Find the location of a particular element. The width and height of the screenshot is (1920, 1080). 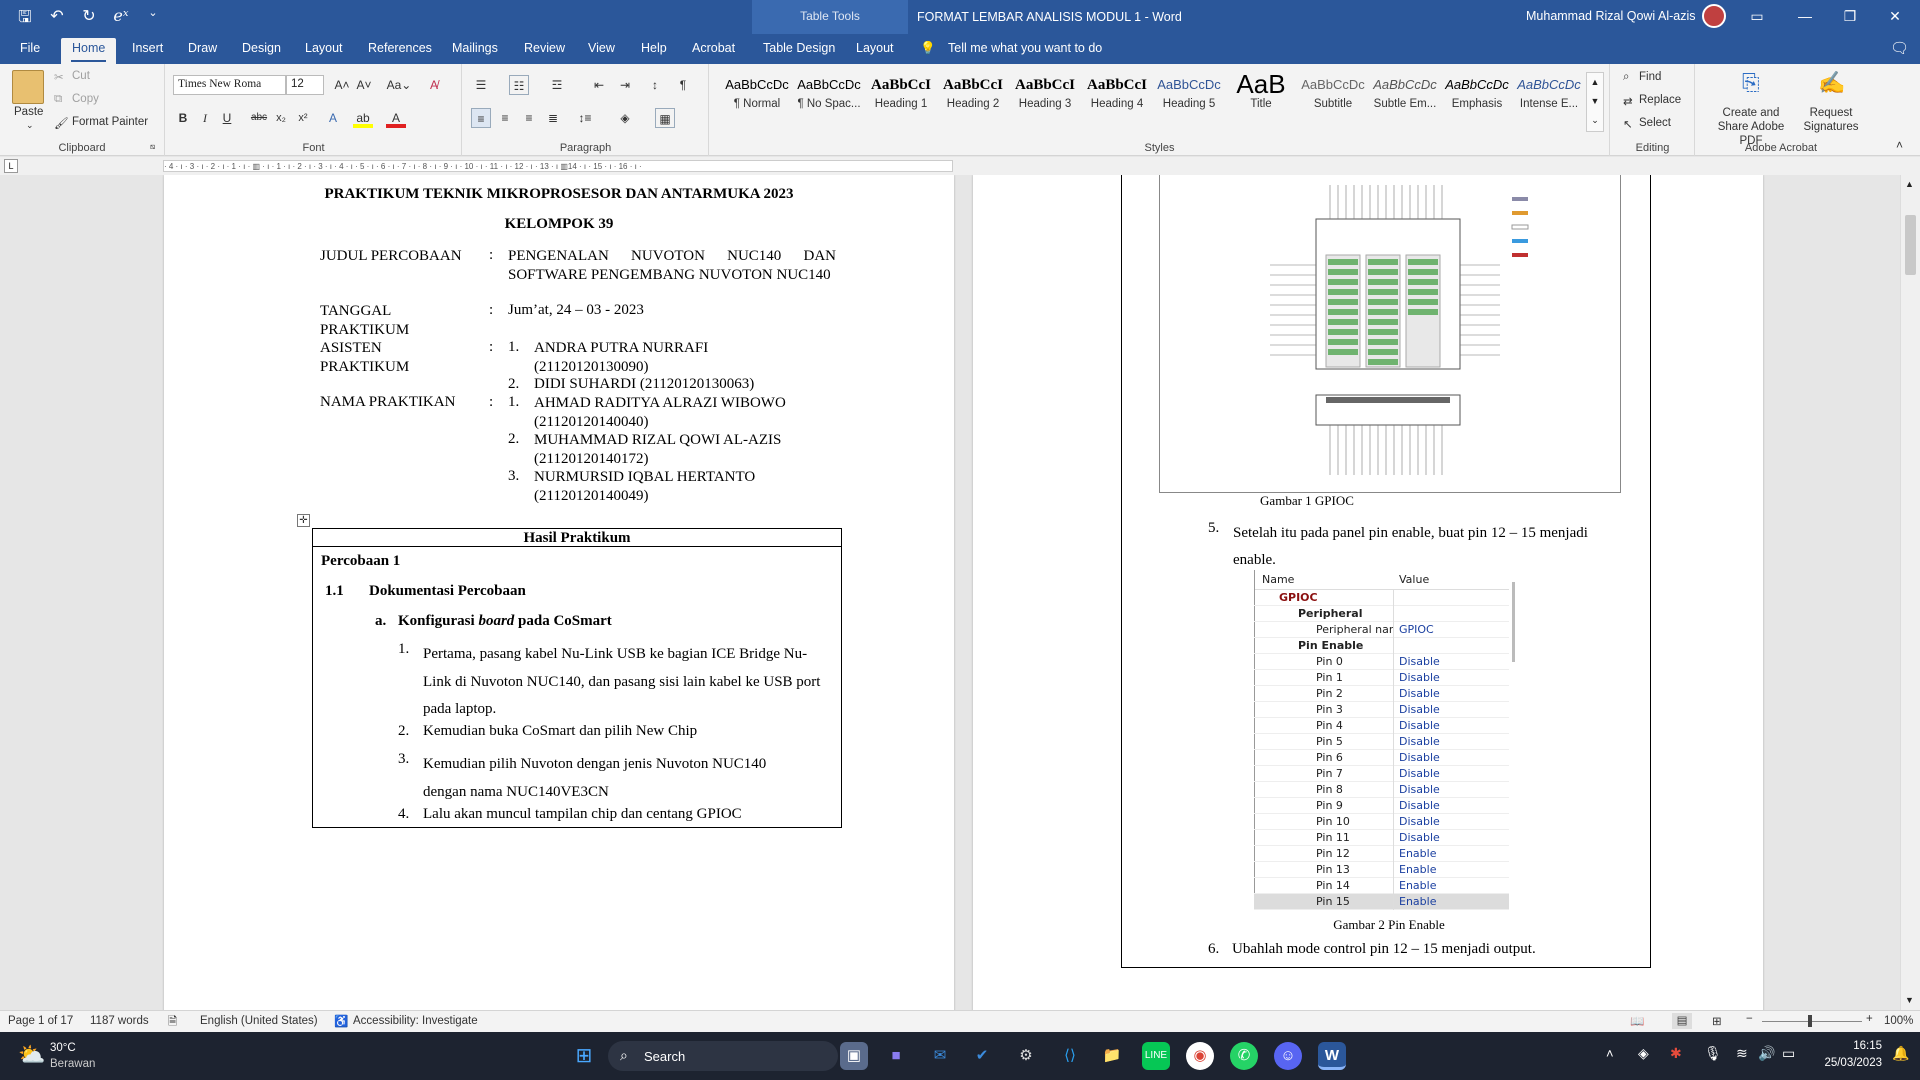

weather-icon: ⛅ is located at coordinates (31, 1055).